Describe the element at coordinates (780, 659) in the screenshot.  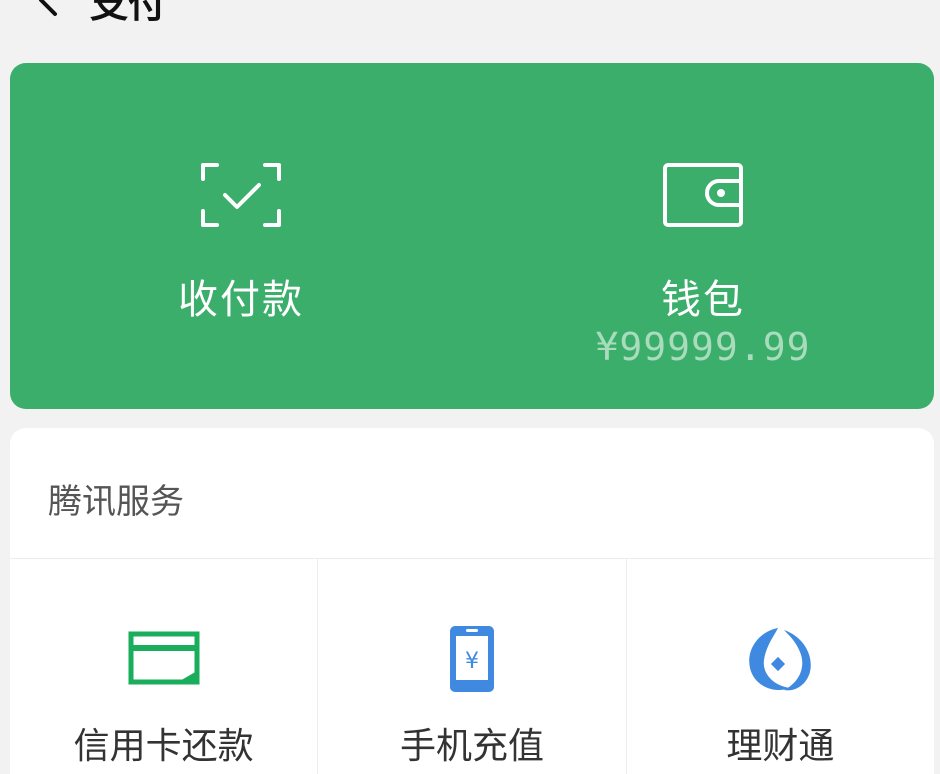
I see `wealth-icon` at that location.